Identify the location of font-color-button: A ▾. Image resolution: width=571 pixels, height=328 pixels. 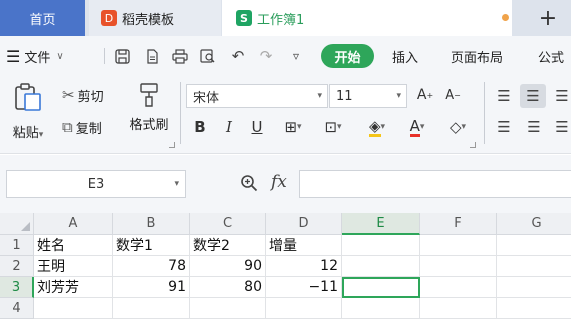
(417, 127).